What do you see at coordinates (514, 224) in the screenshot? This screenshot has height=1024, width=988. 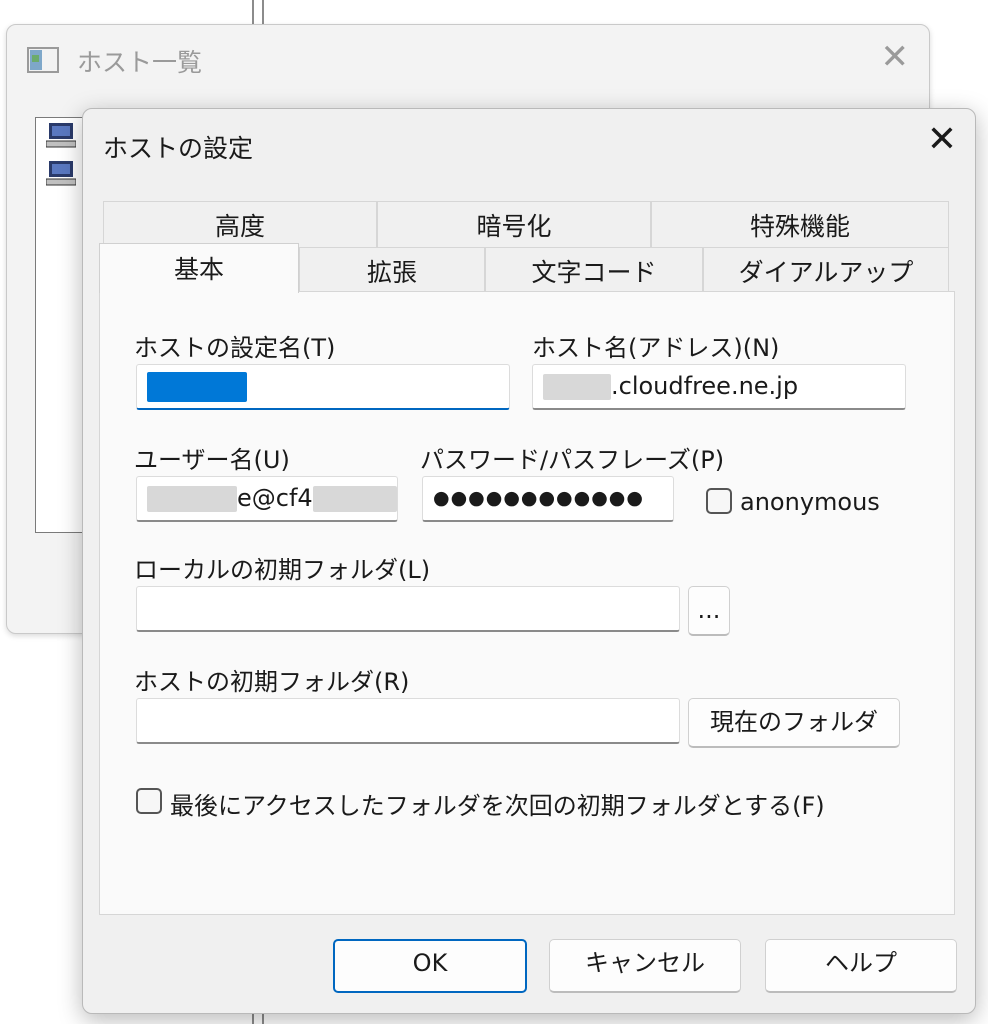 I see `tab-encryption: 暗号化` at bounding box center [514, 224].